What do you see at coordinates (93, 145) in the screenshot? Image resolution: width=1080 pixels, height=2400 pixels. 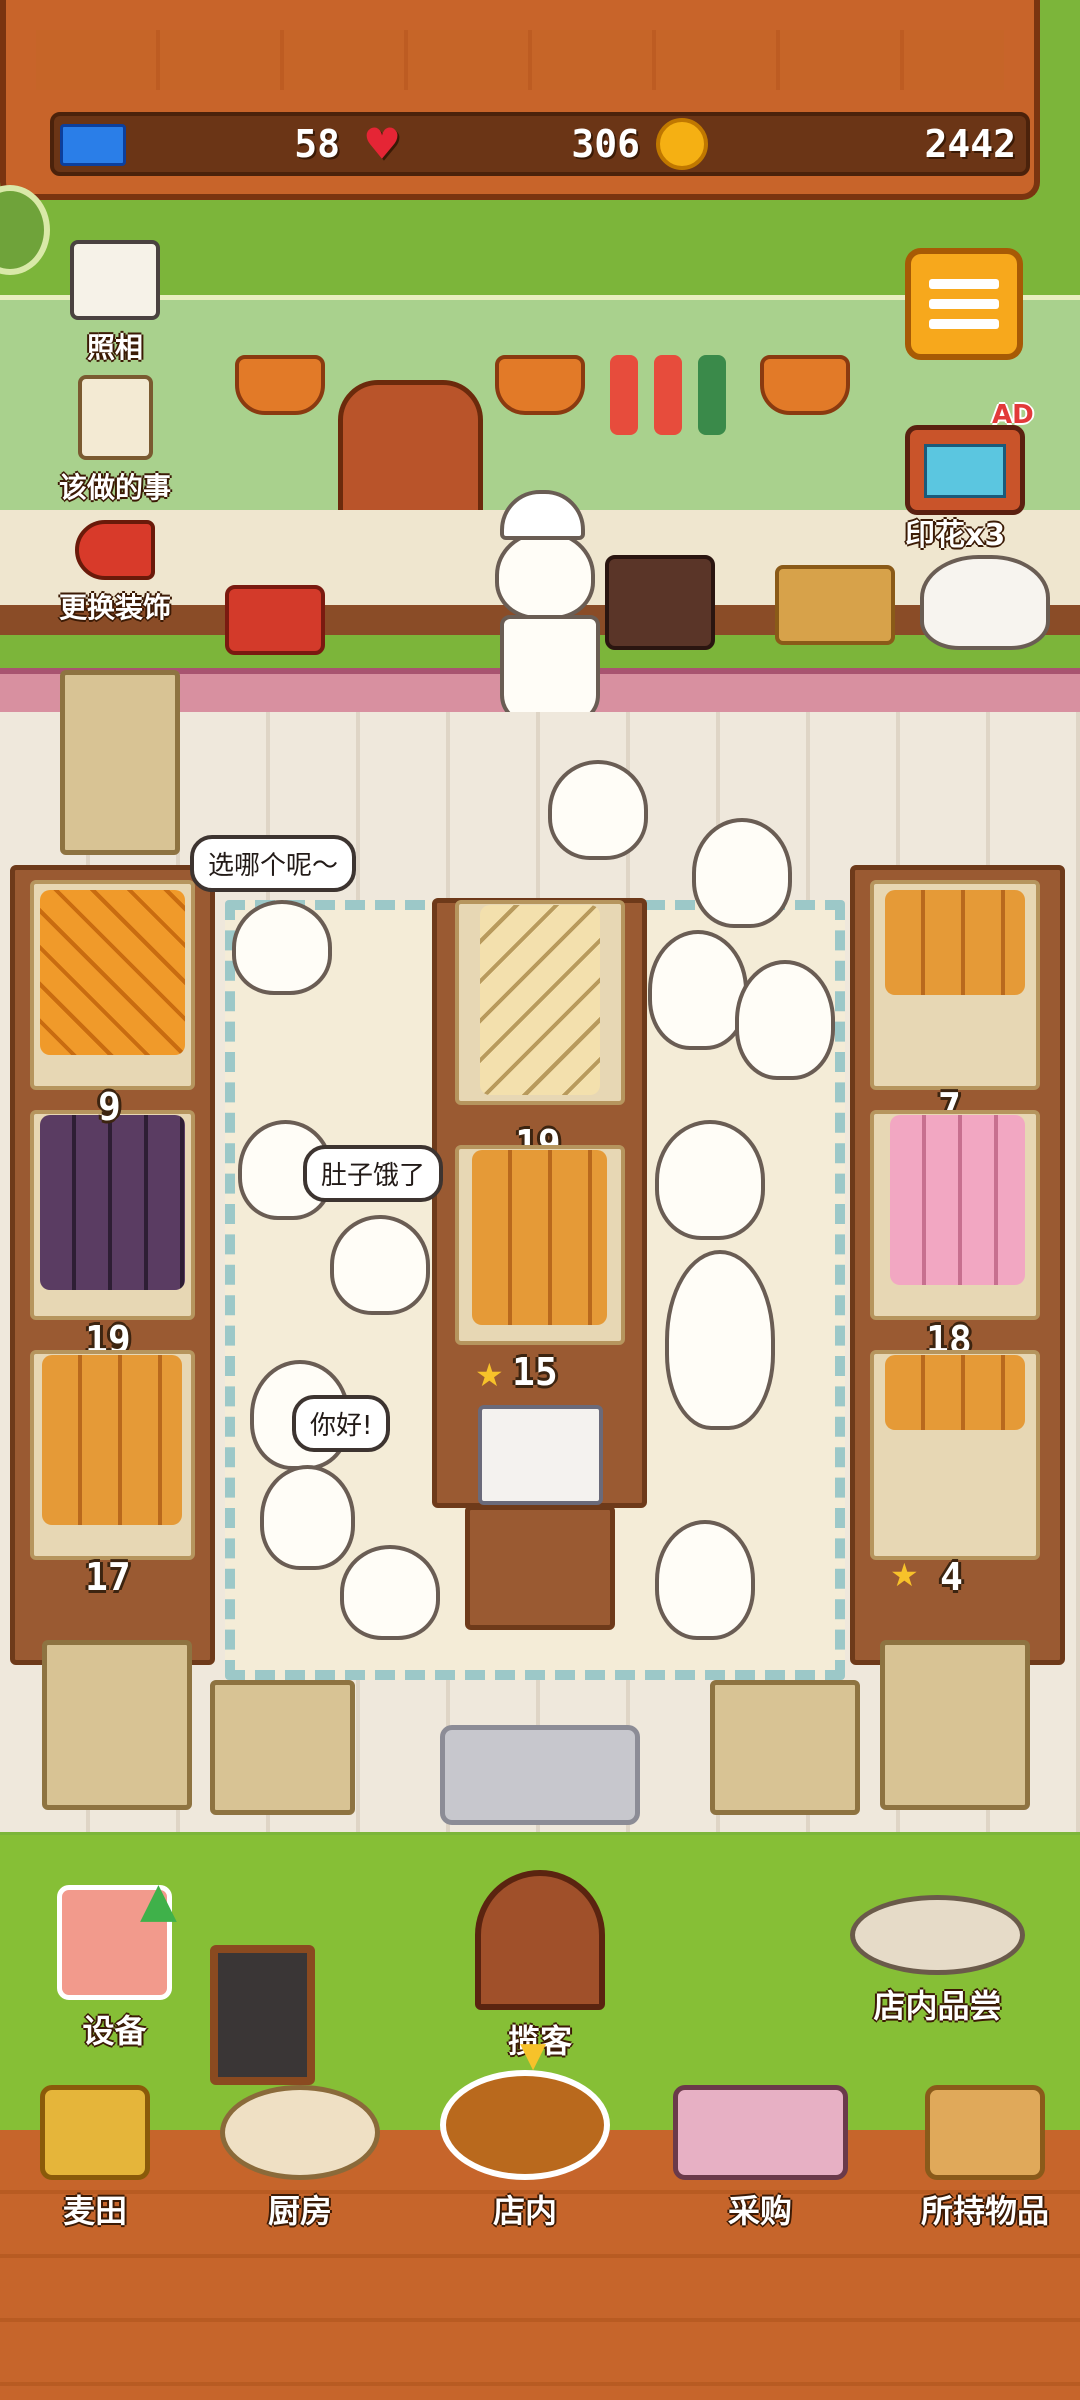 I see `ticket-icon` at bounding box center [93, 145].